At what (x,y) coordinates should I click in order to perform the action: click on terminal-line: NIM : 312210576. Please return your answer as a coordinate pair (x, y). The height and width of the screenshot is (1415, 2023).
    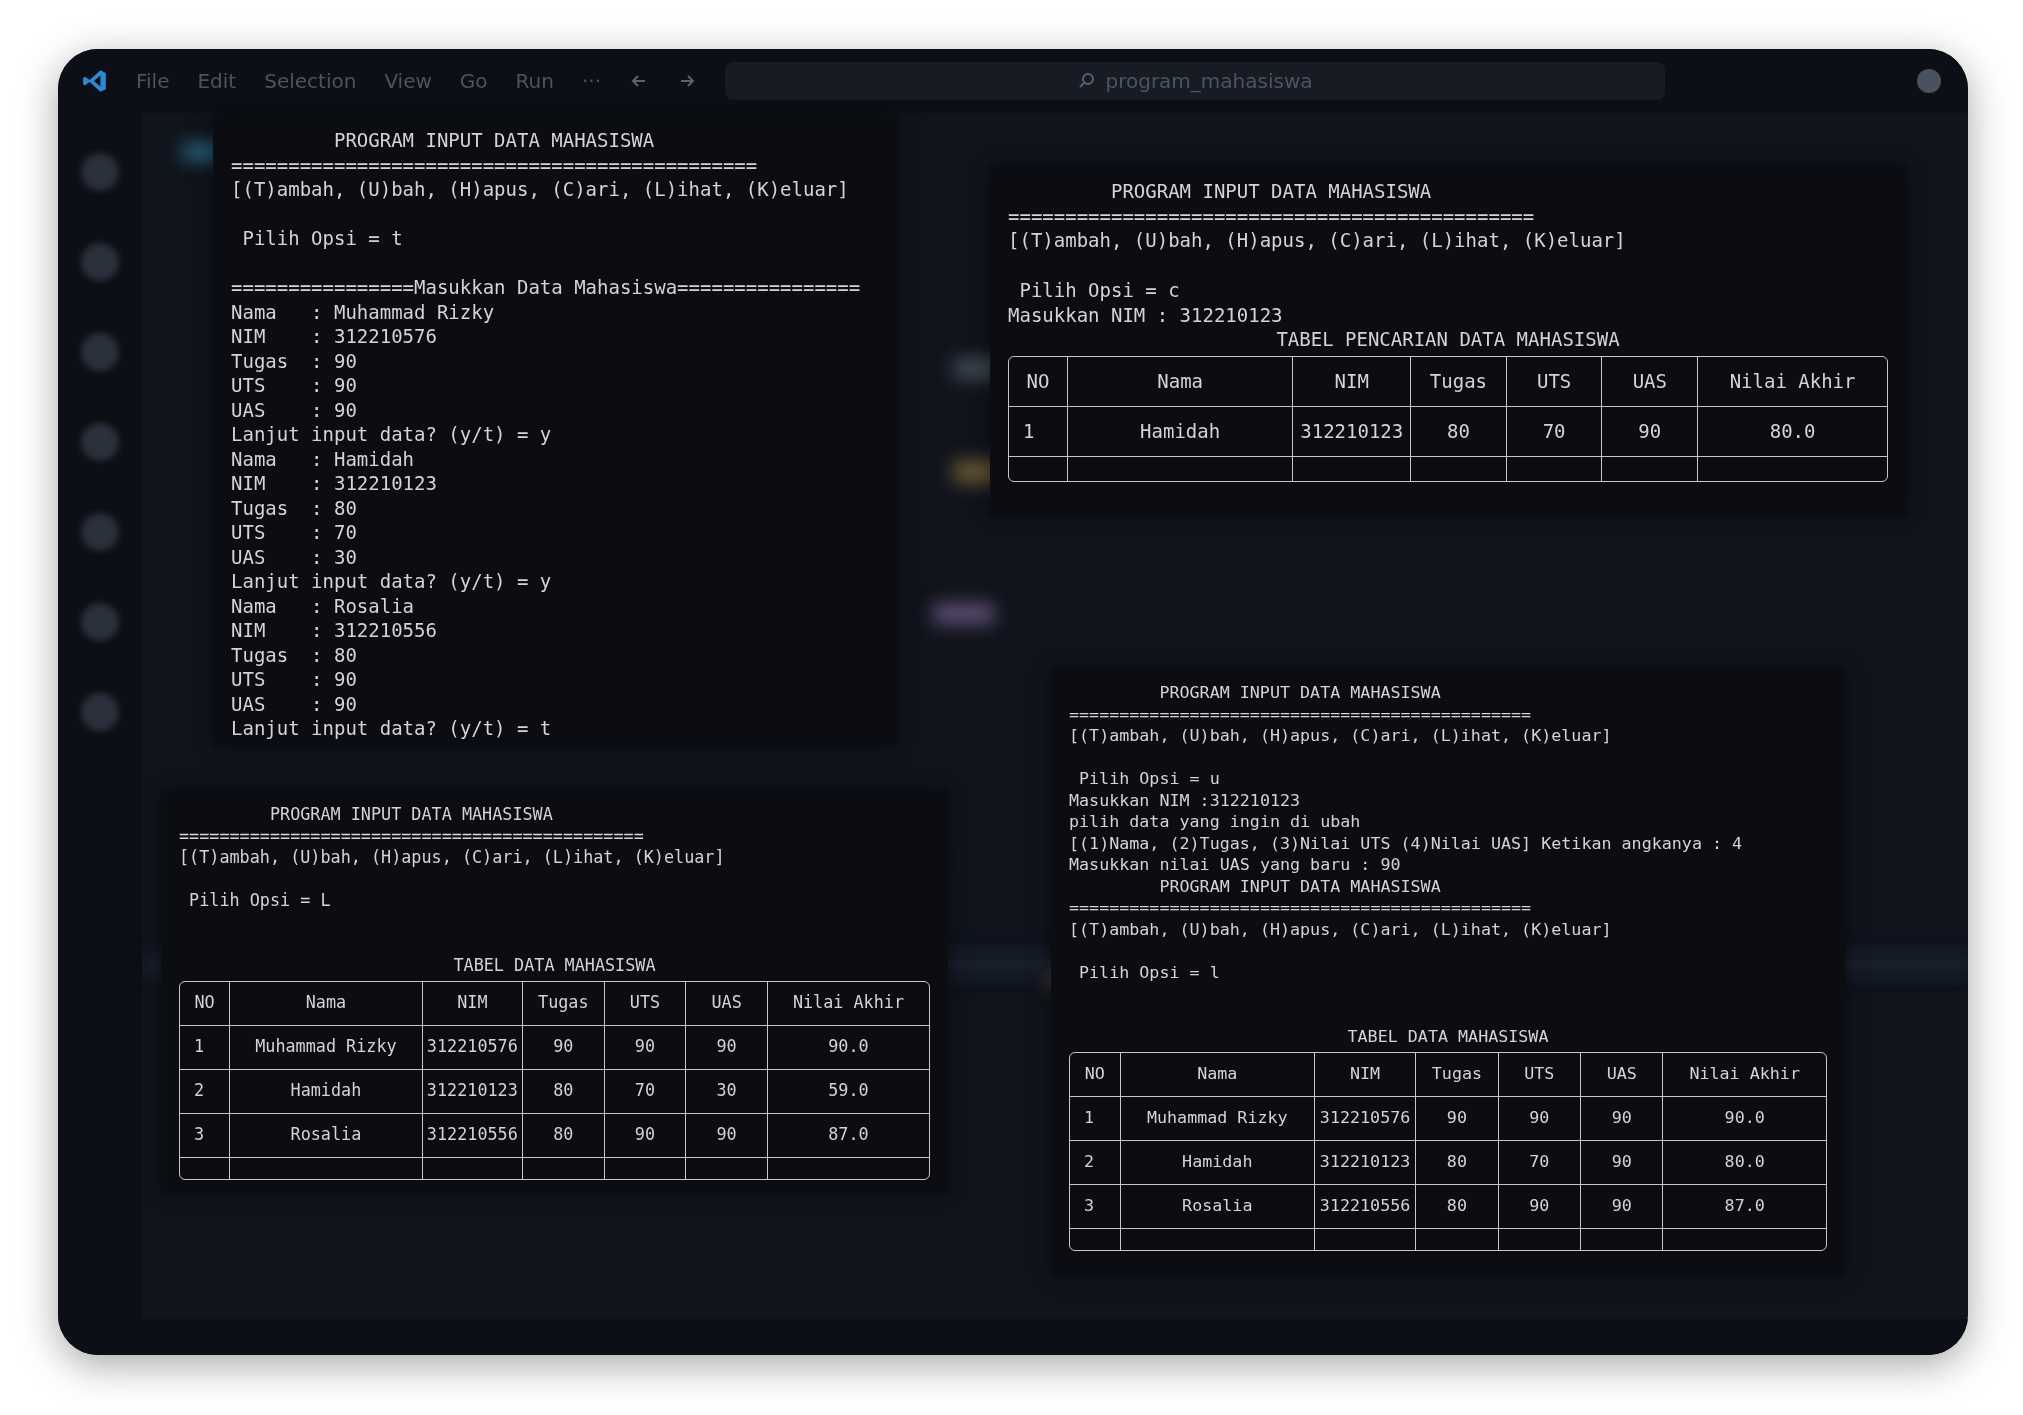
    Looking at the image, I should click on (334, 336).